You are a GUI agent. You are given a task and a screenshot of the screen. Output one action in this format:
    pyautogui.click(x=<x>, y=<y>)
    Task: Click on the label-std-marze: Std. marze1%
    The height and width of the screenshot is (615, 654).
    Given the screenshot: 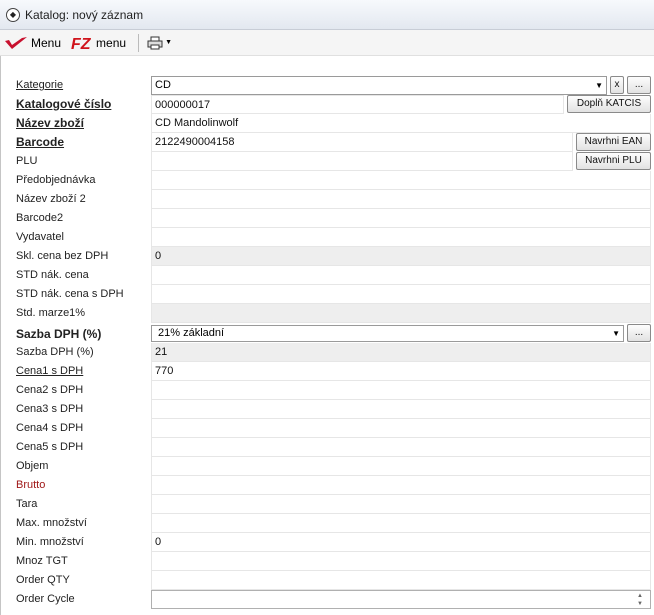 What is the action you would take?
    pyautogui.click(x=51, y=313)
    